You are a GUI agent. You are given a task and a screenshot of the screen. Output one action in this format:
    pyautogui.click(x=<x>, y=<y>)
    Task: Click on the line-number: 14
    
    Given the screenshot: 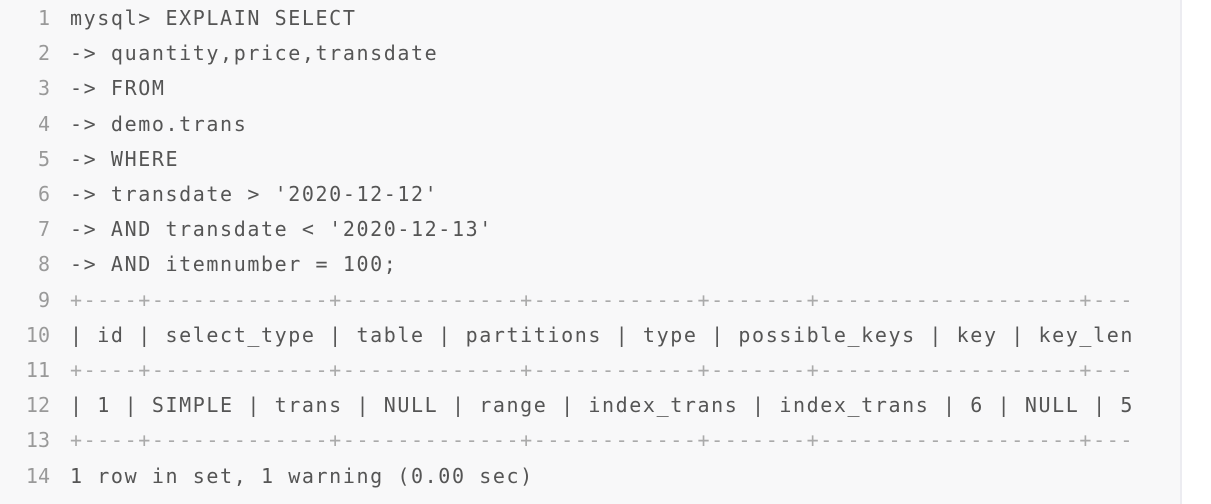 What is the action you would take?
    pyautogui.click(x=37, y=475)
    